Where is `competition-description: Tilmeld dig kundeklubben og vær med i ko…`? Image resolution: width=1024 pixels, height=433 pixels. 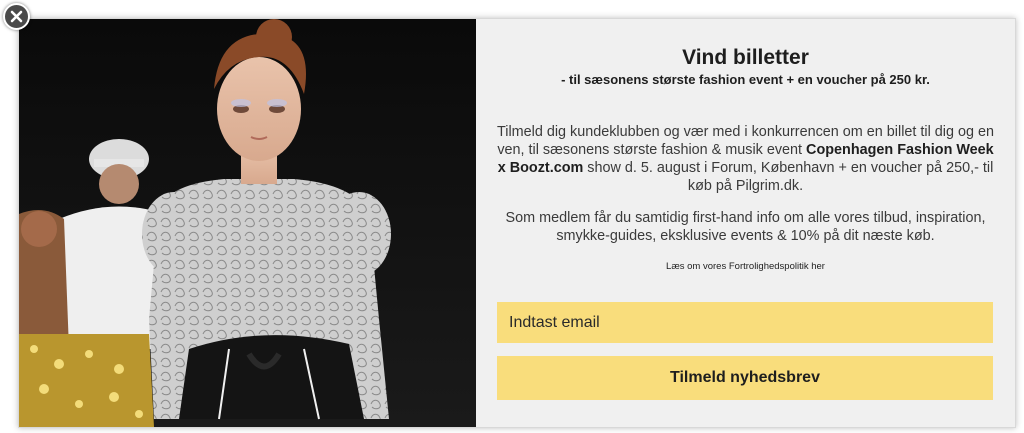
competition-description: Tilmeld dig kundeklubben og vær med i ko… is located at coordinates (745, 159).